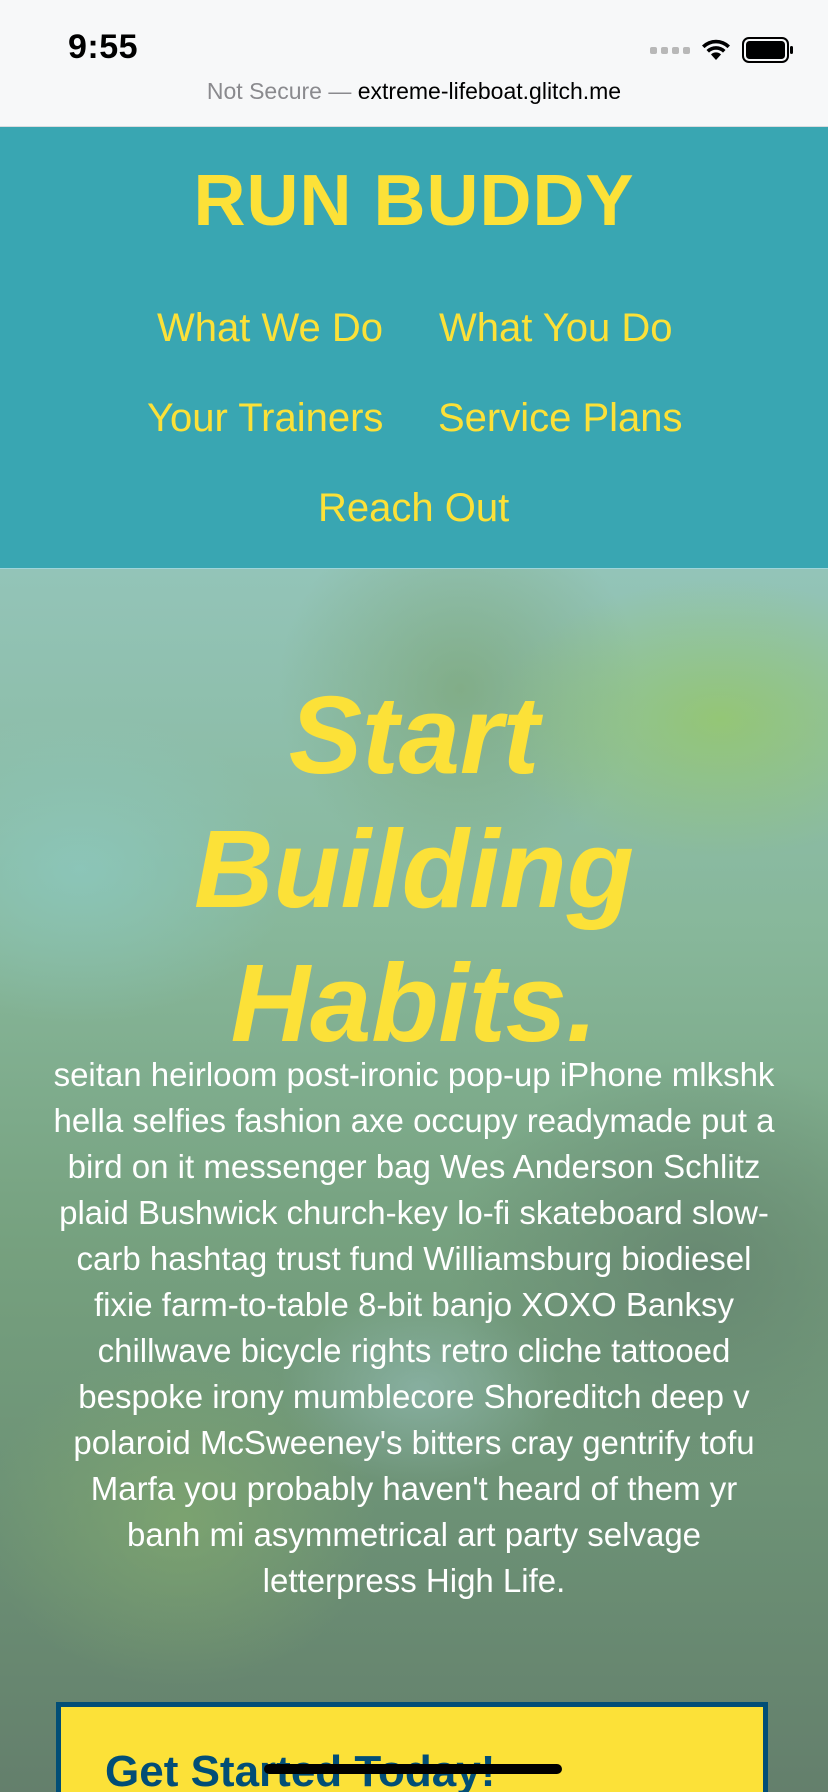 The height and width of the screenshot is (1792, 828). Describe the element at coordinates (270, 328) in the screenshot. I see `nav-item-what-we-do: What We Do` at that location.